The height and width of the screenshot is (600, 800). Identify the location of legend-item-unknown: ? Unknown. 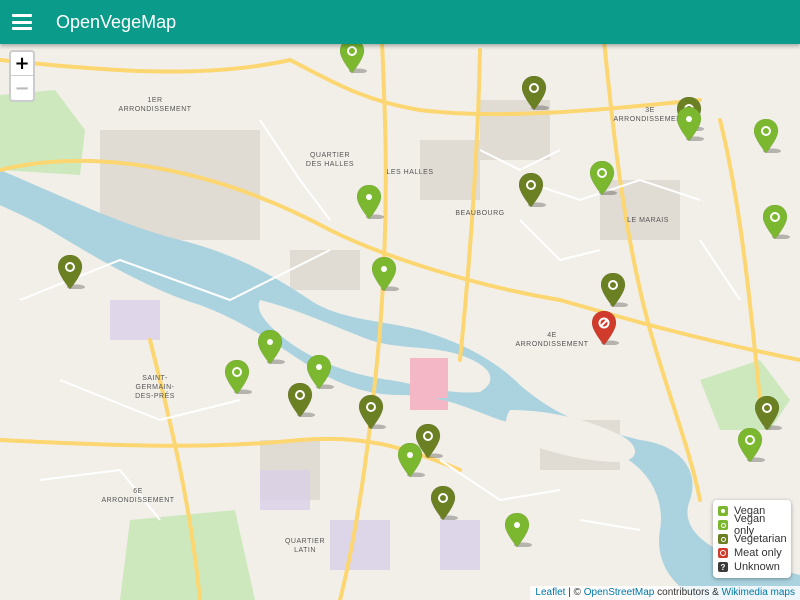
(752, 567).